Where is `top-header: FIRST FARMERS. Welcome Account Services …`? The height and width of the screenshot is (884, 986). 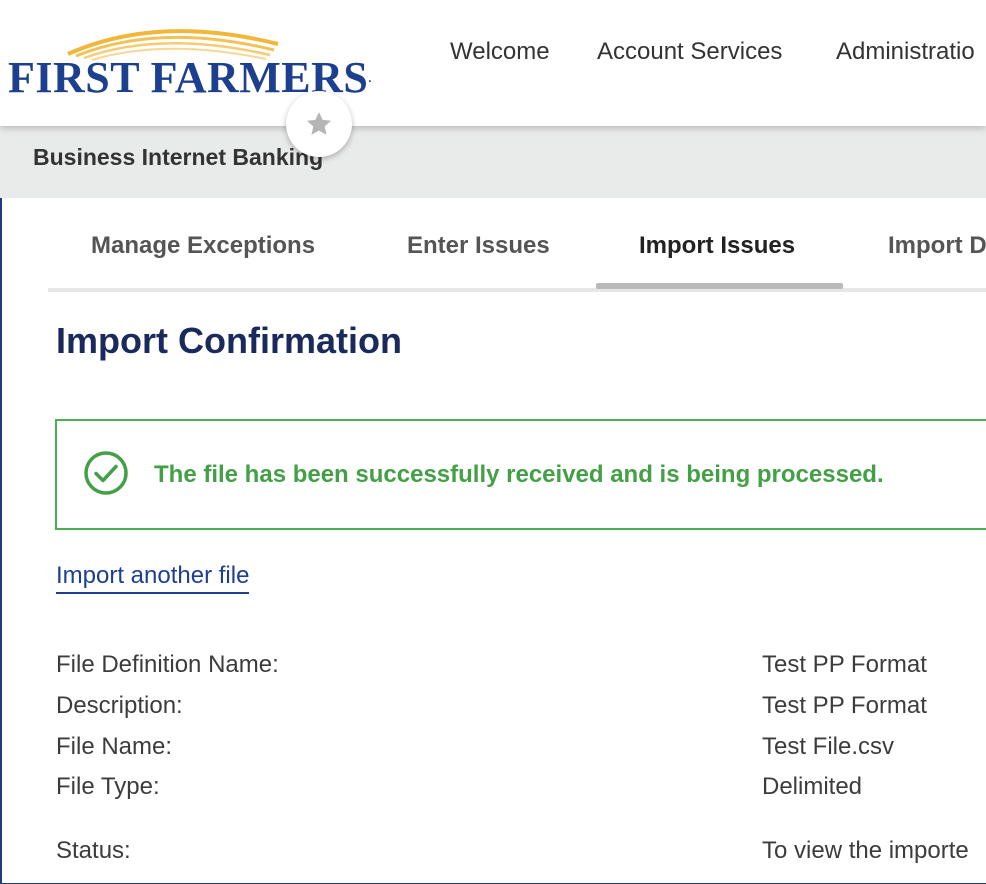 top-header: FIRST FARMERS. Welcome Account Services … is located at coordinates (493, 63).